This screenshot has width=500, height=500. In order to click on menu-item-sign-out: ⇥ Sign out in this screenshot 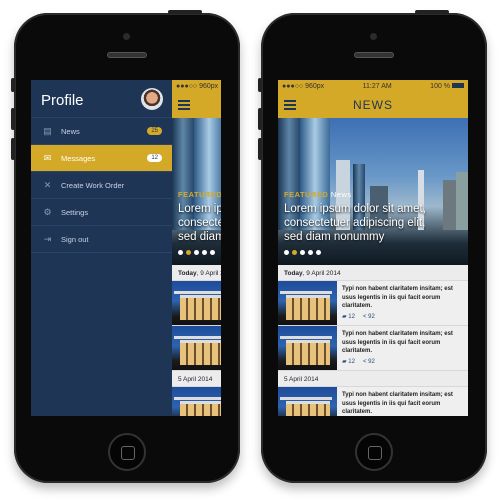, I will do `click(101, 239)`.